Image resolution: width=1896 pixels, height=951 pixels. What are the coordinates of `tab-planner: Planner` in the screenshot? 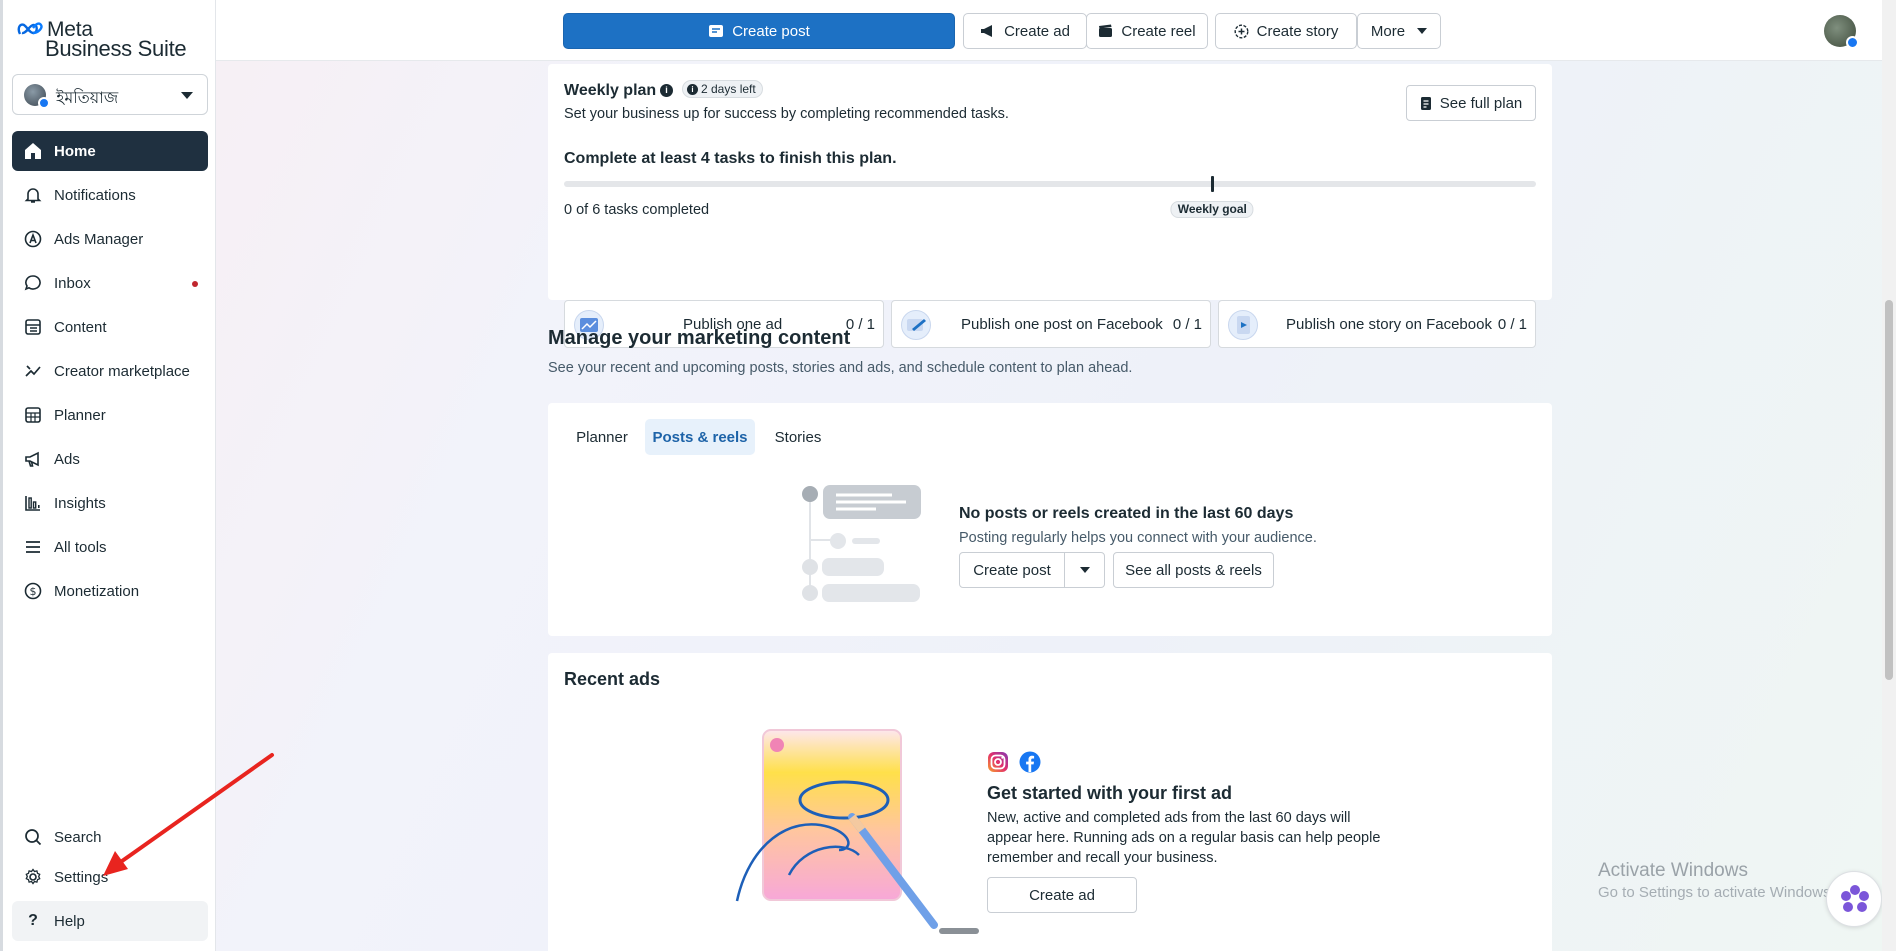 It's located at (602, 437).